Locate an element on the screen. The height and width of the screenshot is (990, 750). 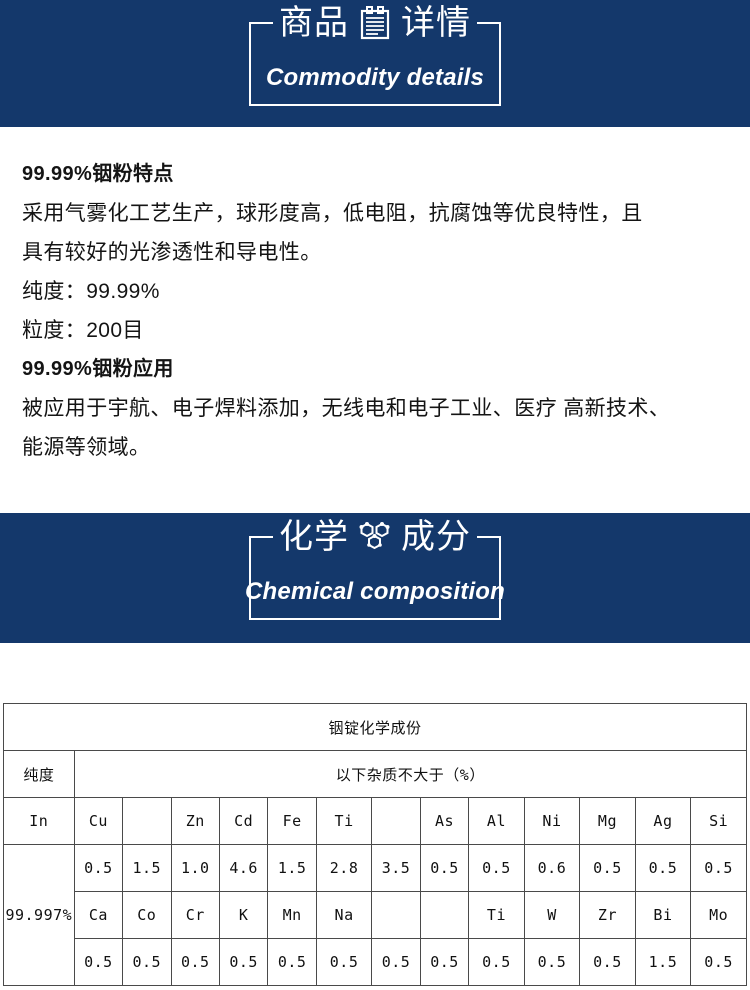
banner-frame-chemical: 化学 成分 Chemical composition is located at coordinates (375, 568).